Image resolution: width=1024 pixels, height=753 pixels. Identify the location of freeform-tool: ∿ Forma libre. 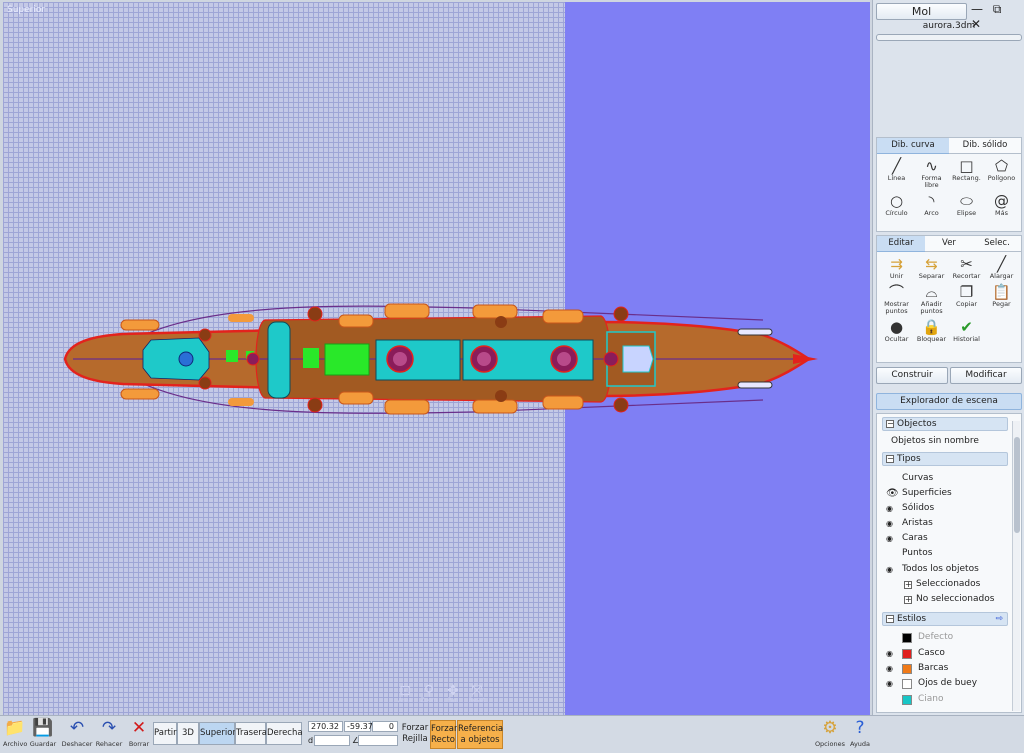
(931, 173).